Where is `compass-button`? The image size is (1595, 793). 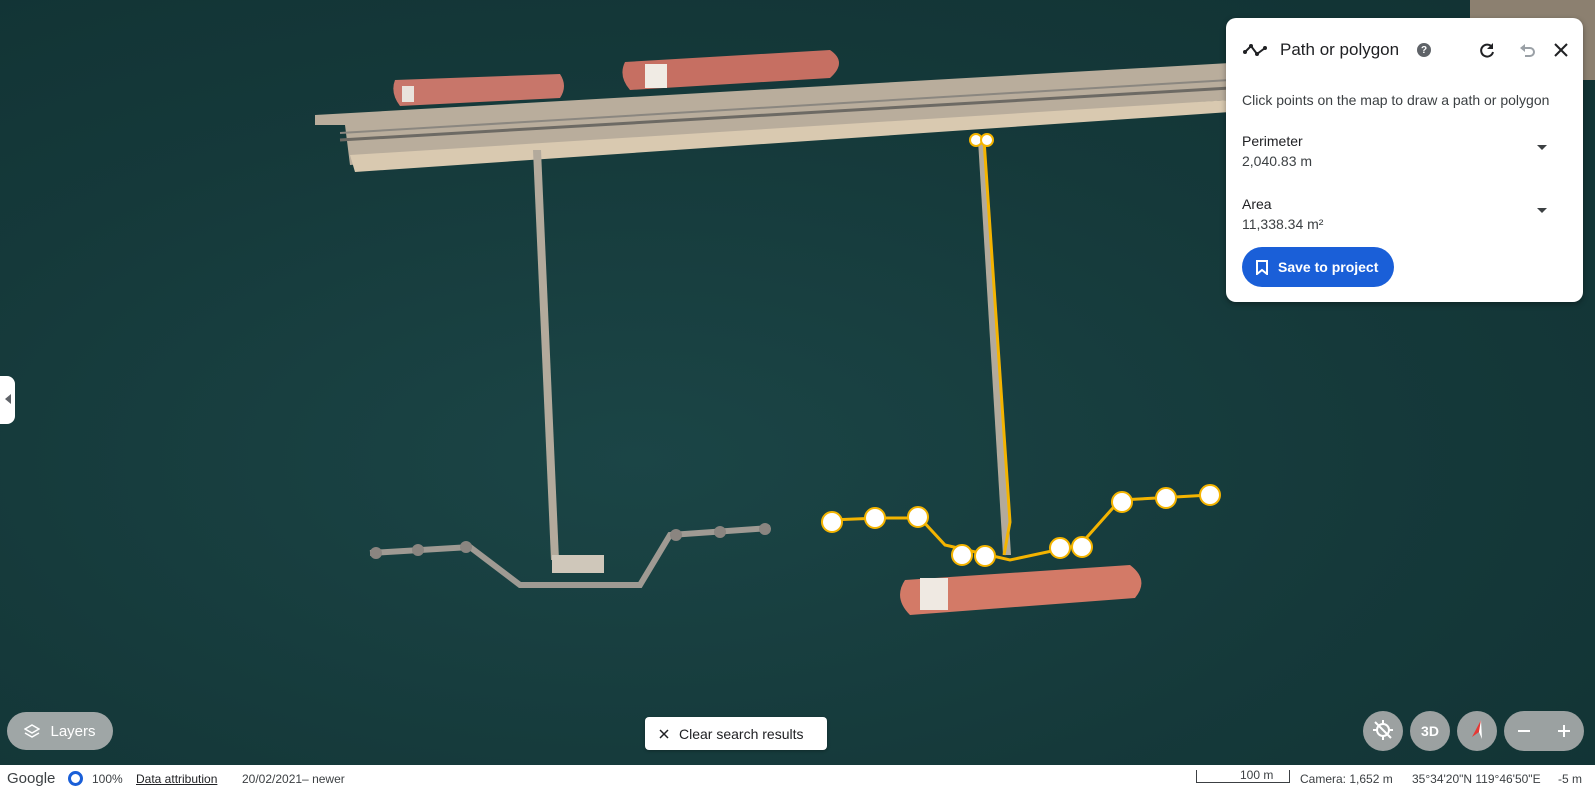 compass-button is located at coordinates (1477, 731).